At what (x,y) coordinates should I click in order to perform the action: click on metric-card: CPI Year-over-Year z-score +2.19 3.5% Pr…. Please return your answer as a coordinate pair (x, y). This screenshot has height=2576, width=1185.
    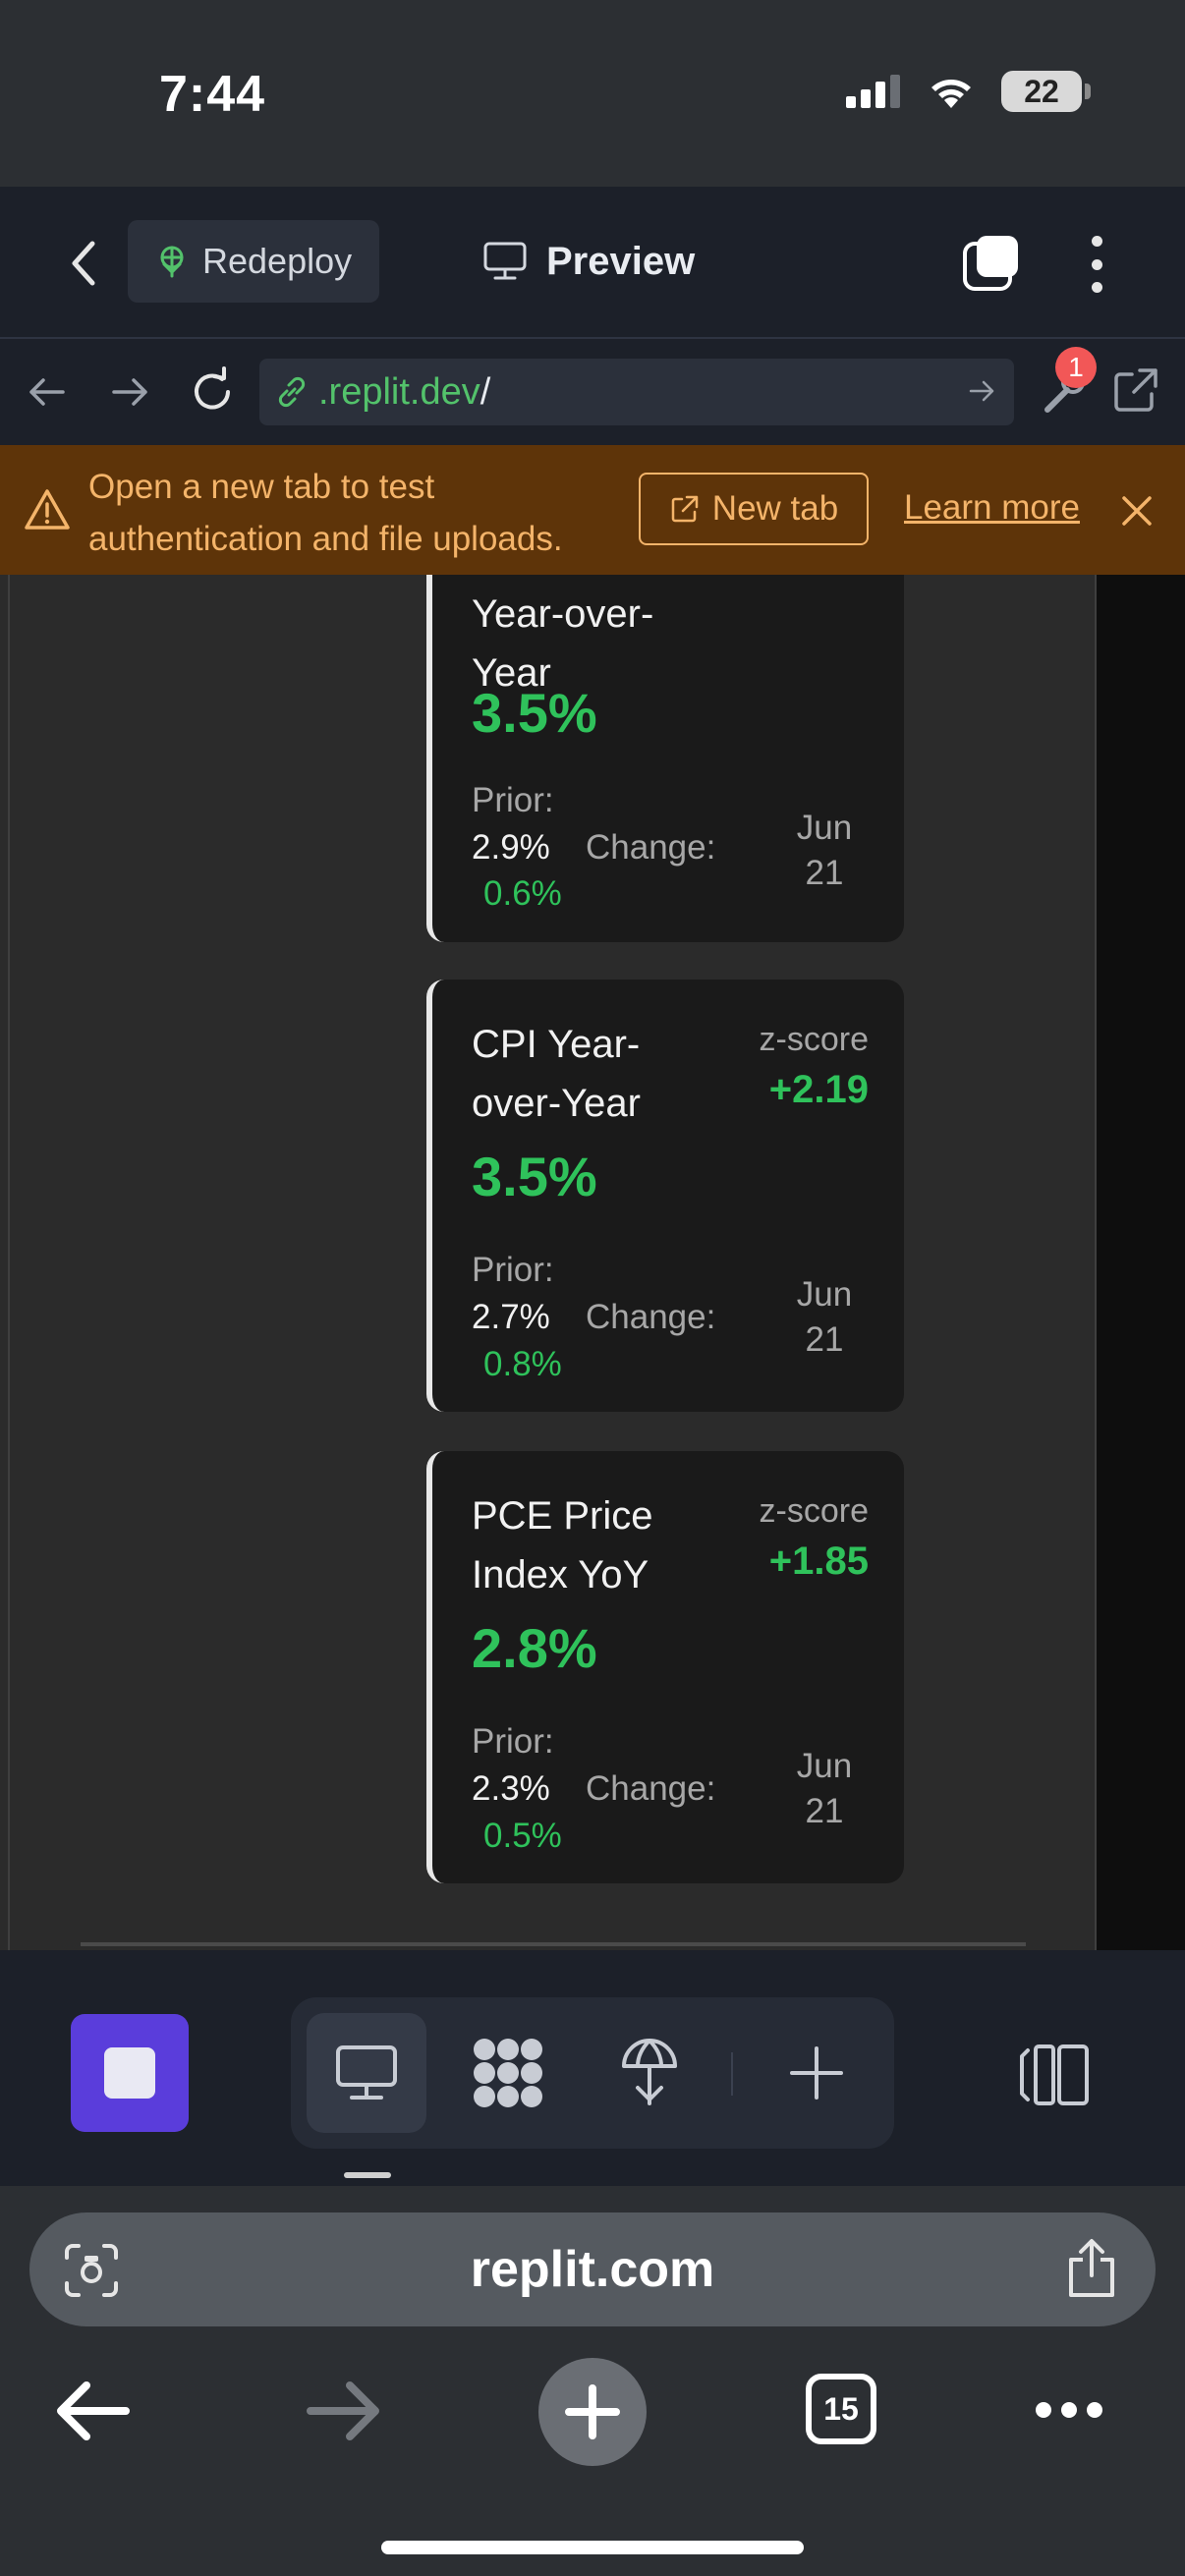
    Looking at the image, I should click on (665, 1196).